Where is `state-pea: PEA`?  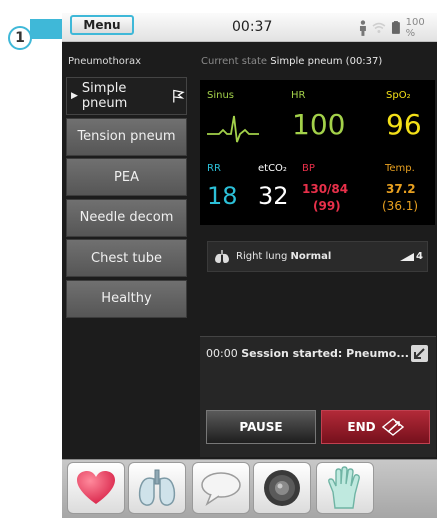 state-pea: PEA is located at coordinates (126, 177).